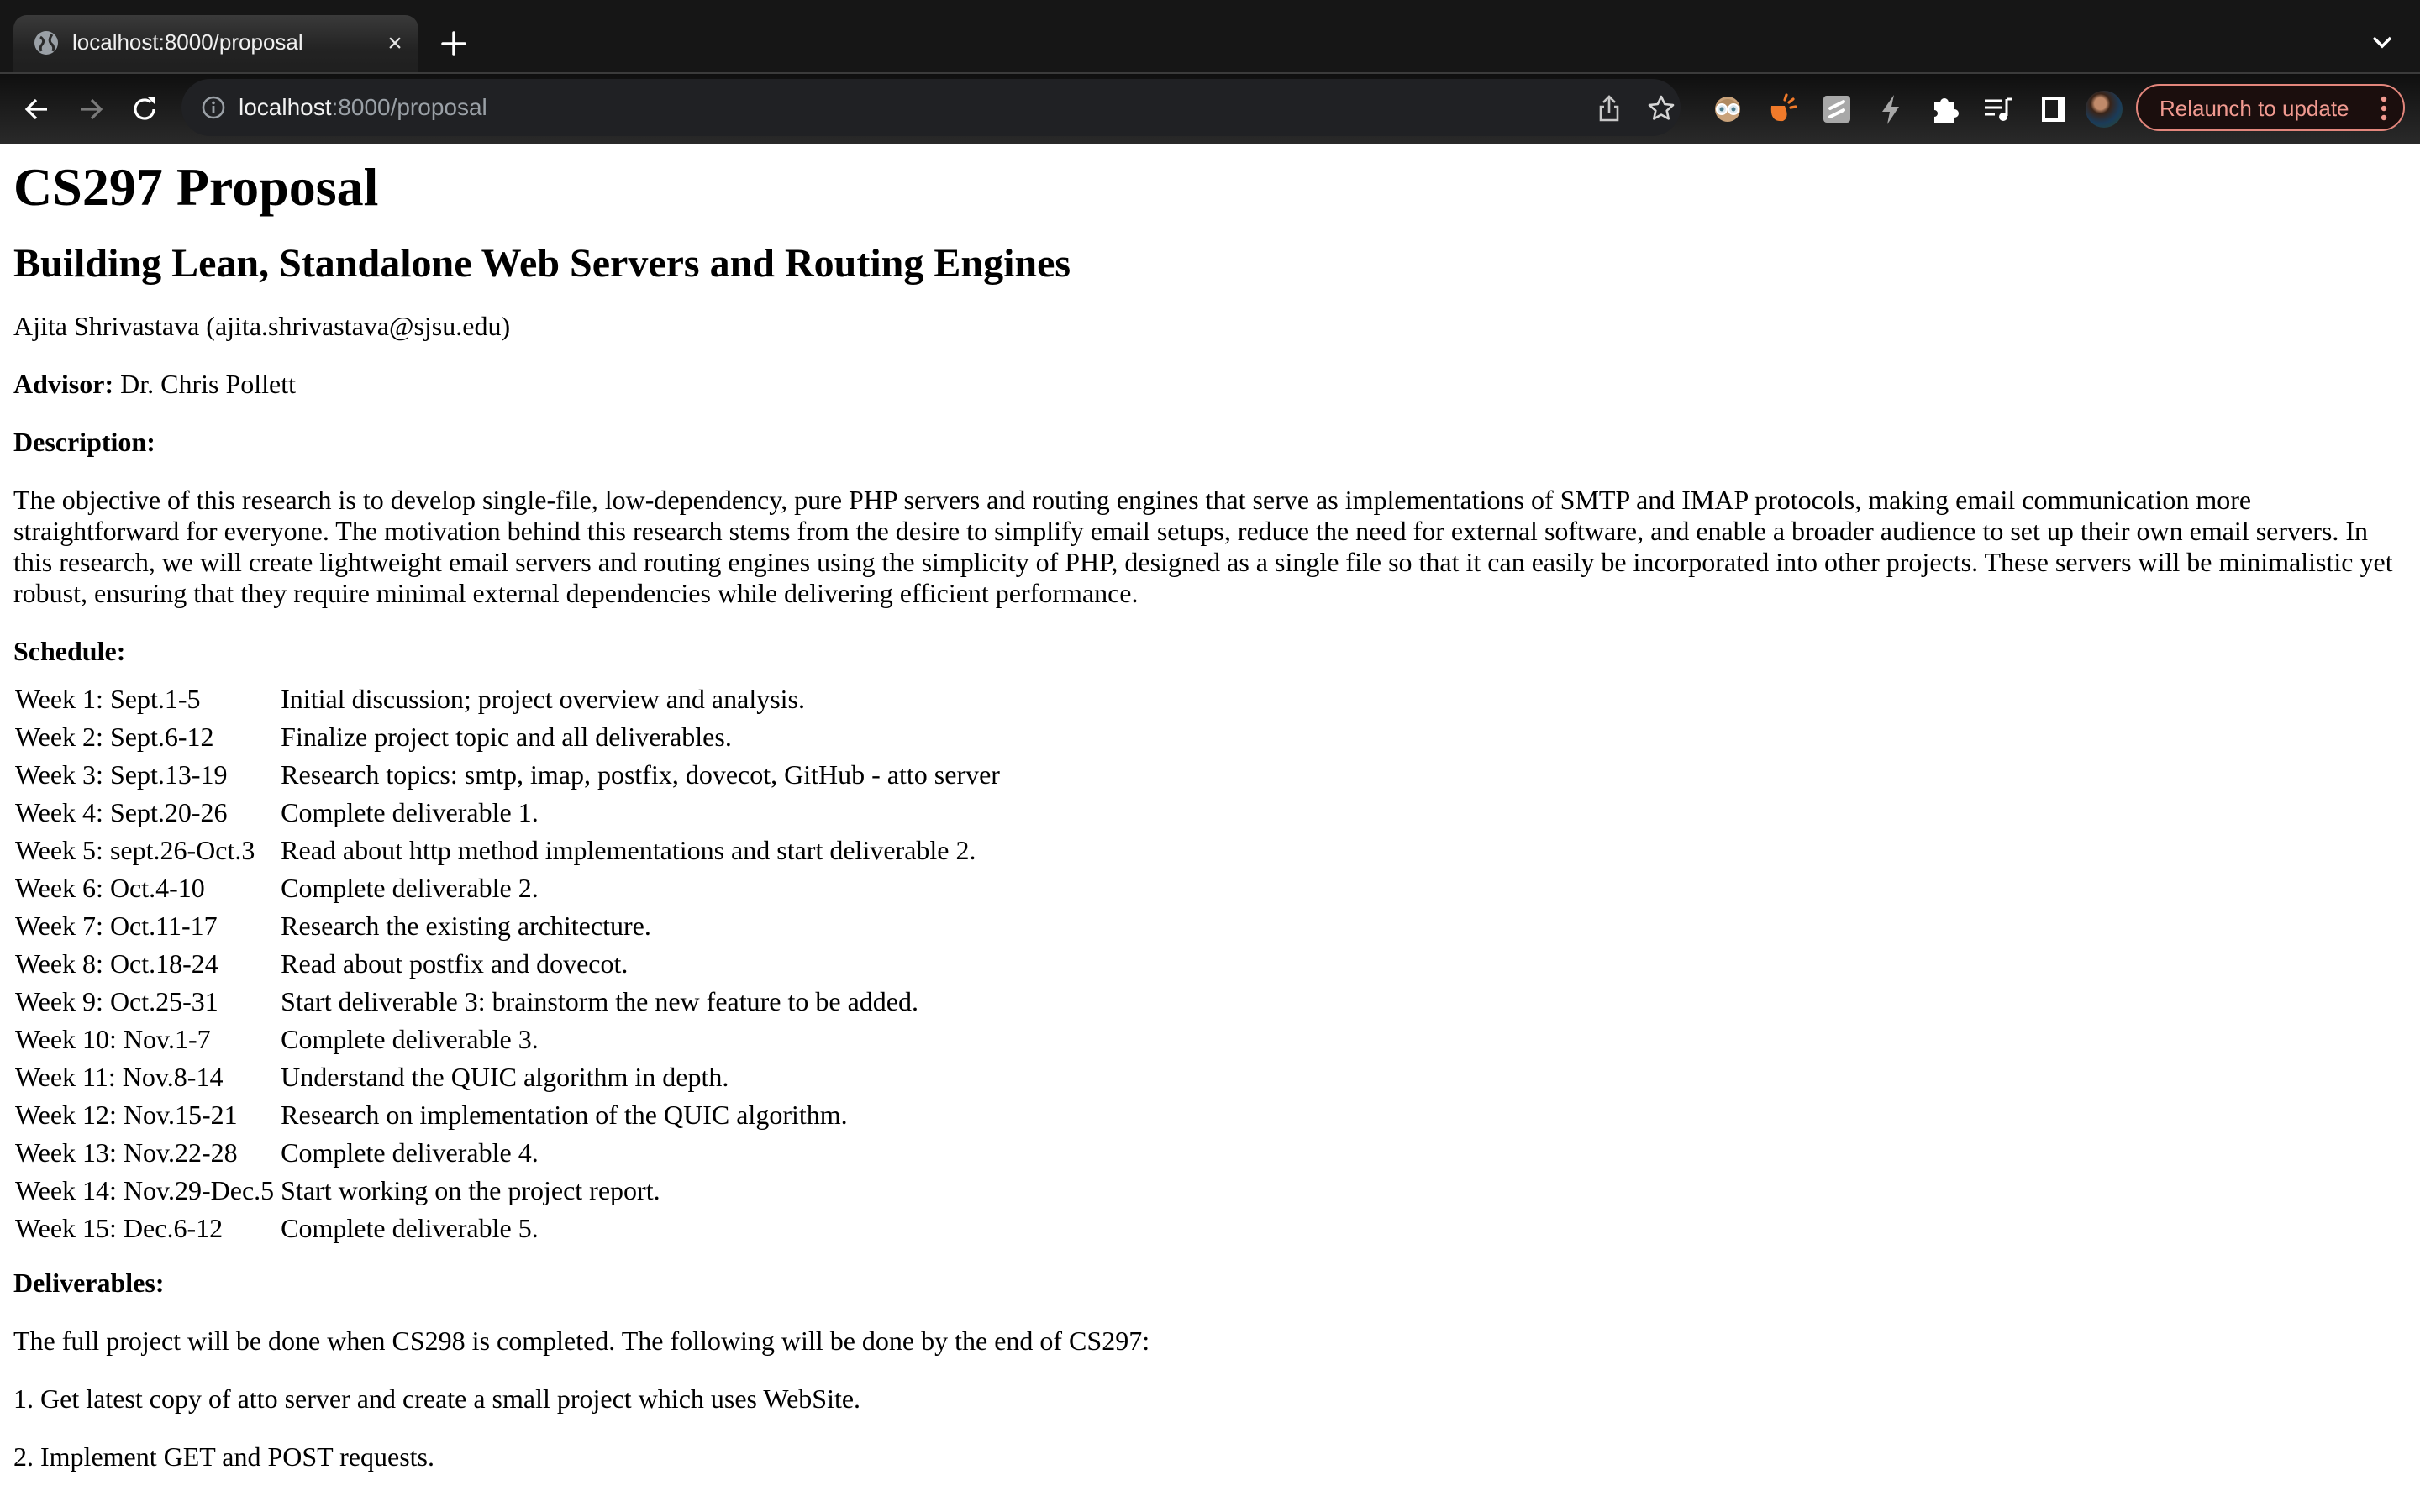 This screenshot has width=2420, height=1512. What do you see at coordinates (1210, 36) in the screenshot?
I see `tab-strip: localhost:8000/proposal ×` at bounding box center [1210, 36].